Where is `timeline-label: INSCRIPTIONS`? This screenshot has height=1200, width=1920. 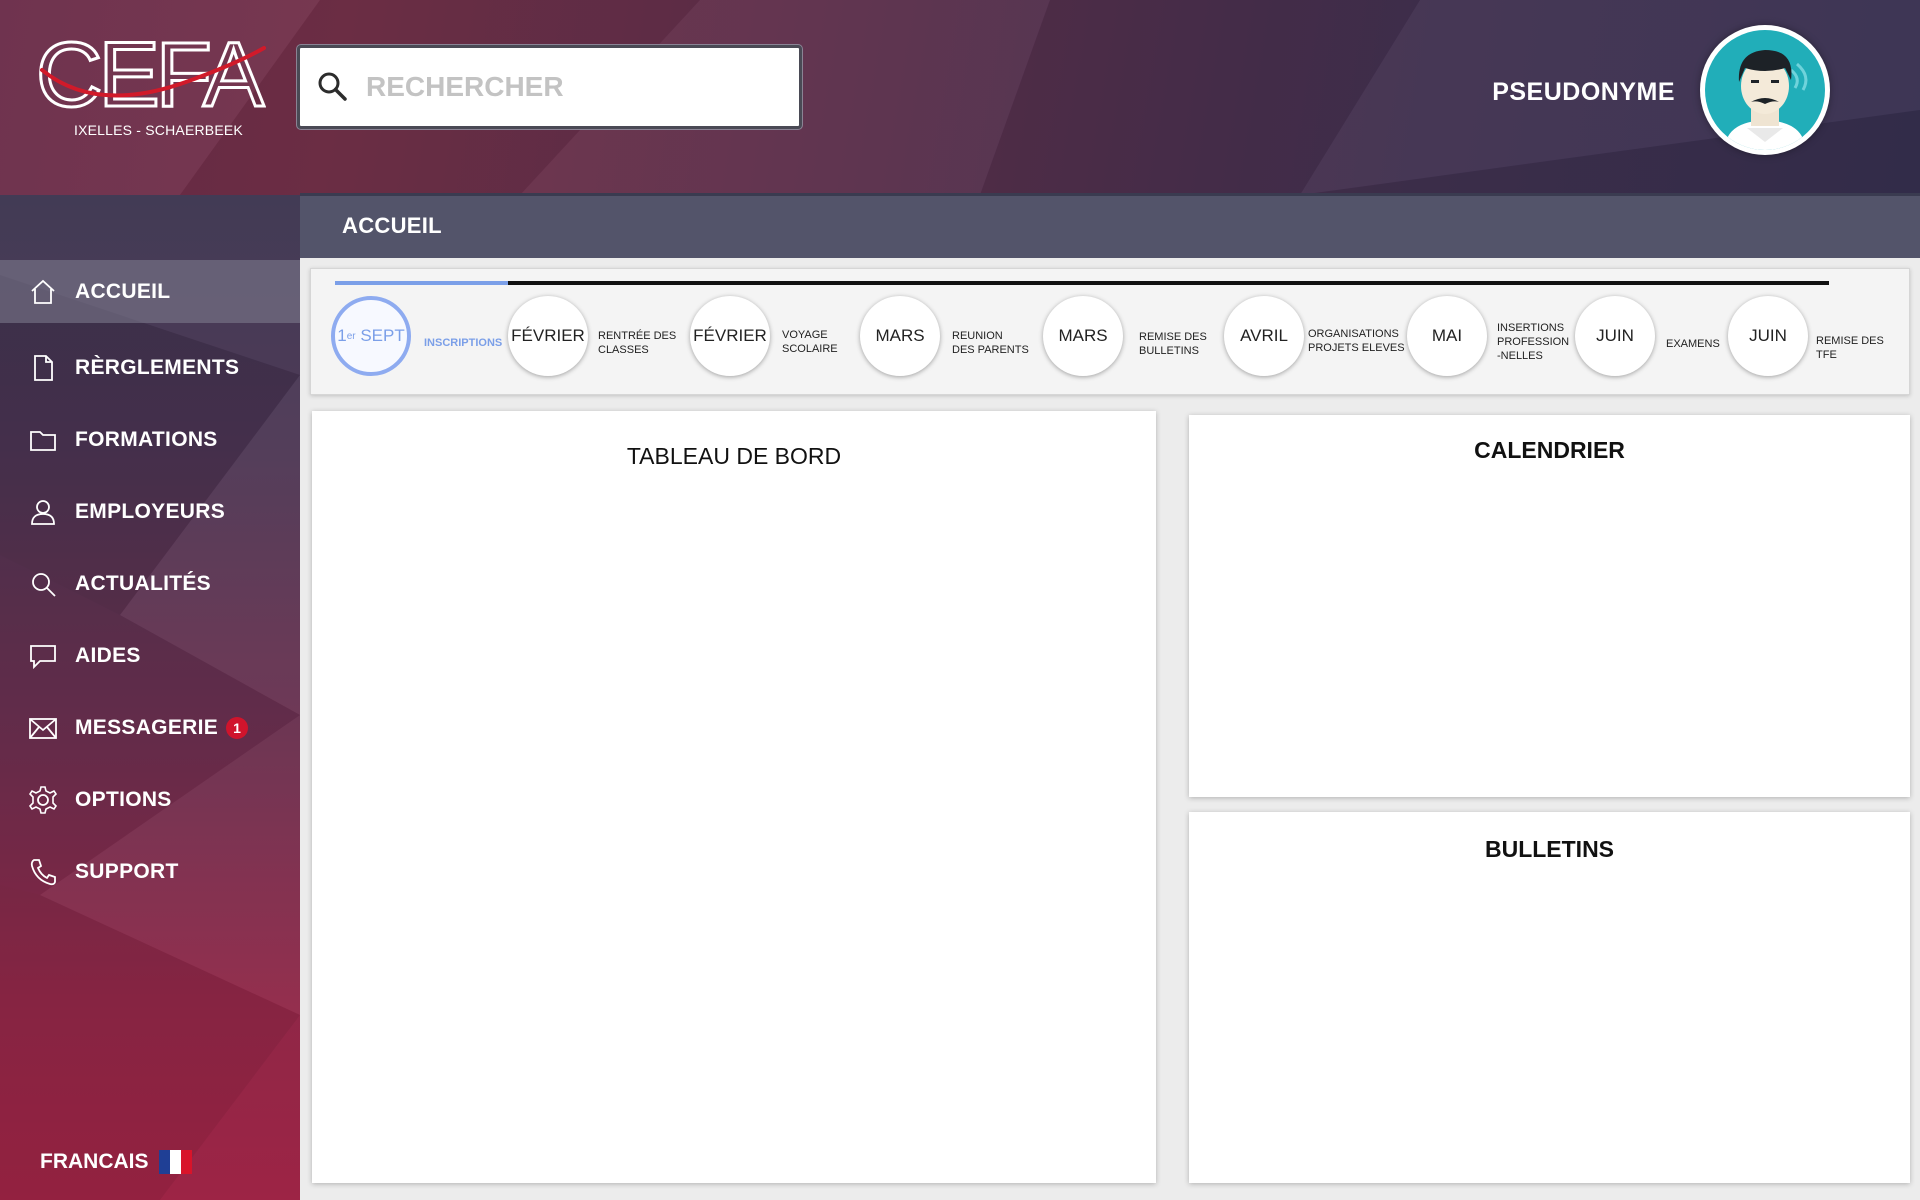
timeline-label: INSCRIPTIONS is located at coordinates (463, 343).